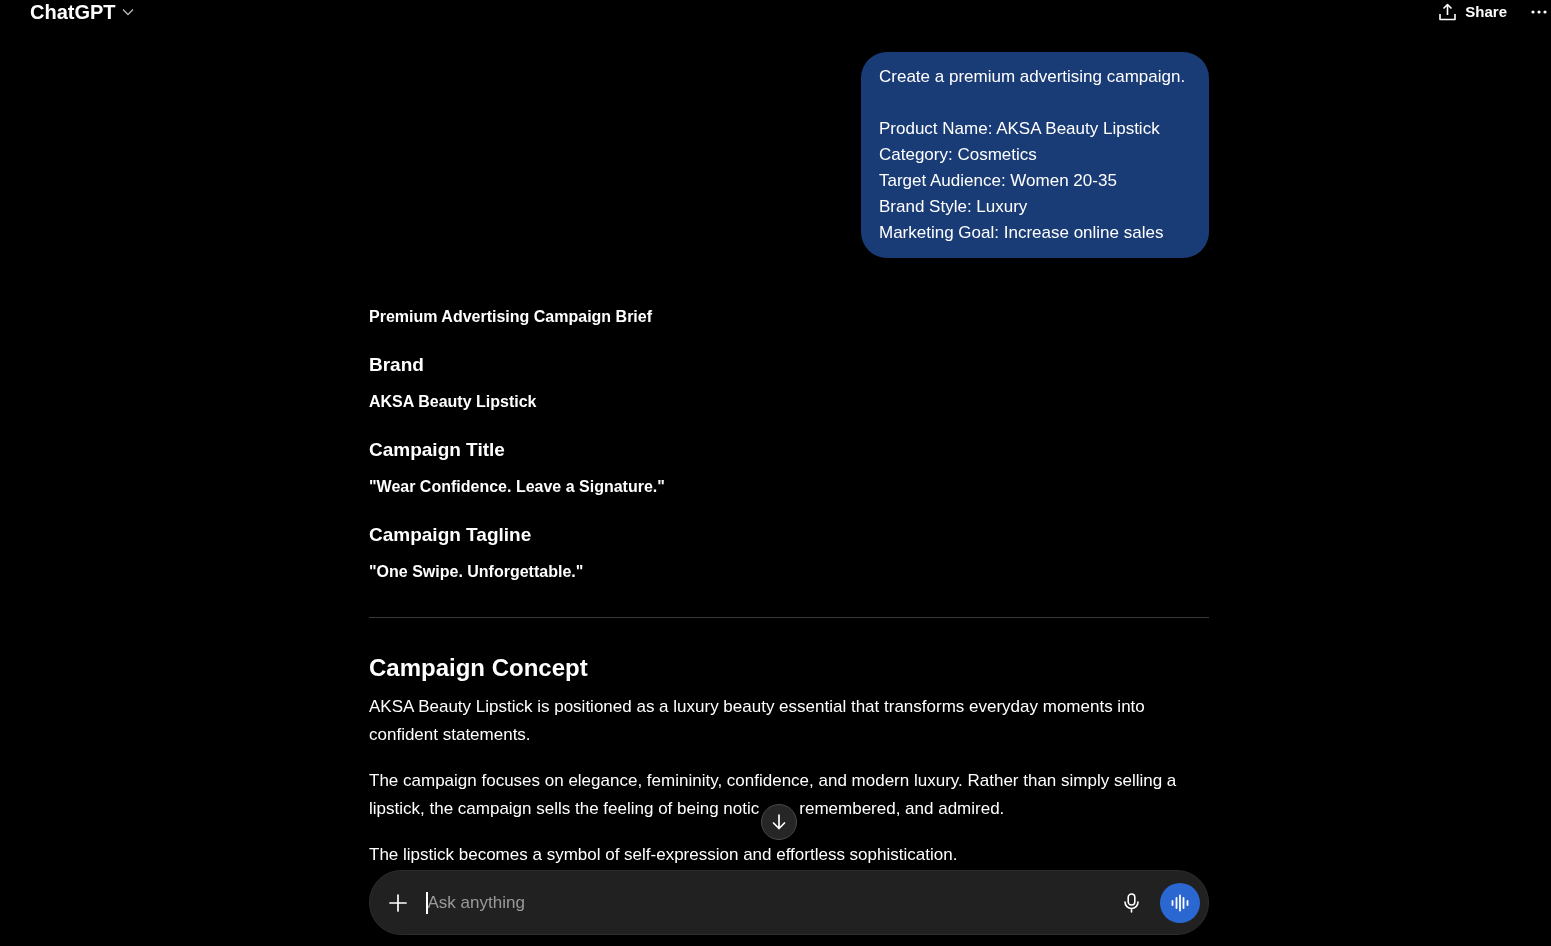  Describe the element at coordinates (397, 365) in the screenshot. I see `section-heading: Brand` at that location.